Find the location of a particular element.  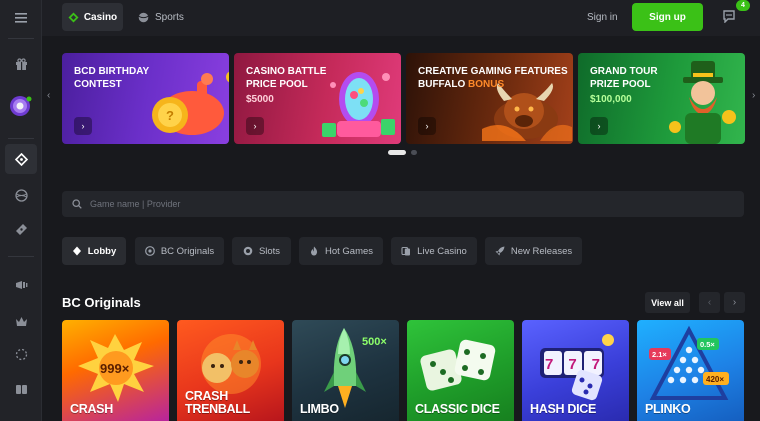

plinko-badge-3: 420× is located at coordinates (715, 379).